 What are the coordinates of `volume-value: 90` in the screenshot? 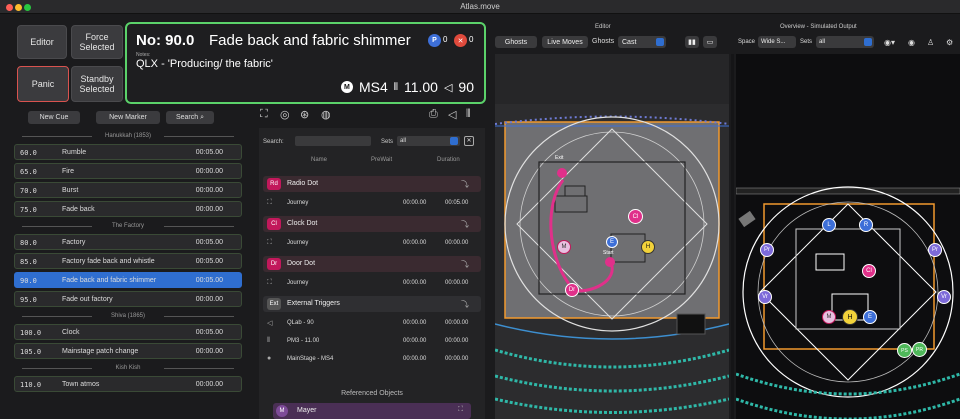 It's located at (466, 87).